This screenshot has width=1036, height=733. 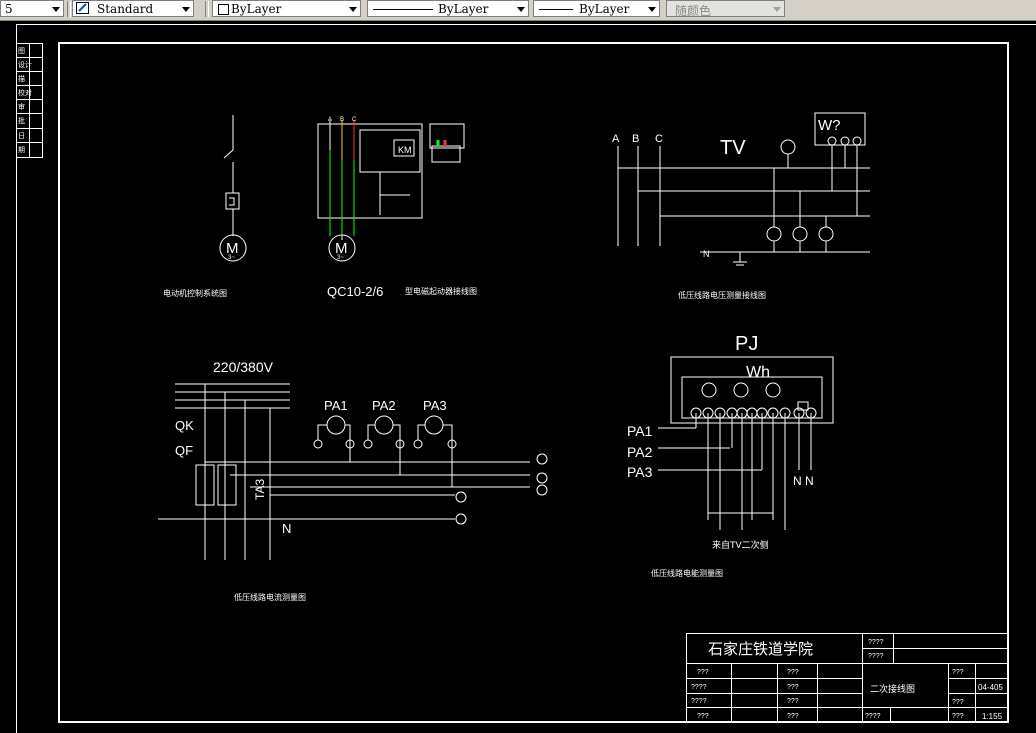 I want to click on qc-phase-b: B, so click(x=342, y=120).